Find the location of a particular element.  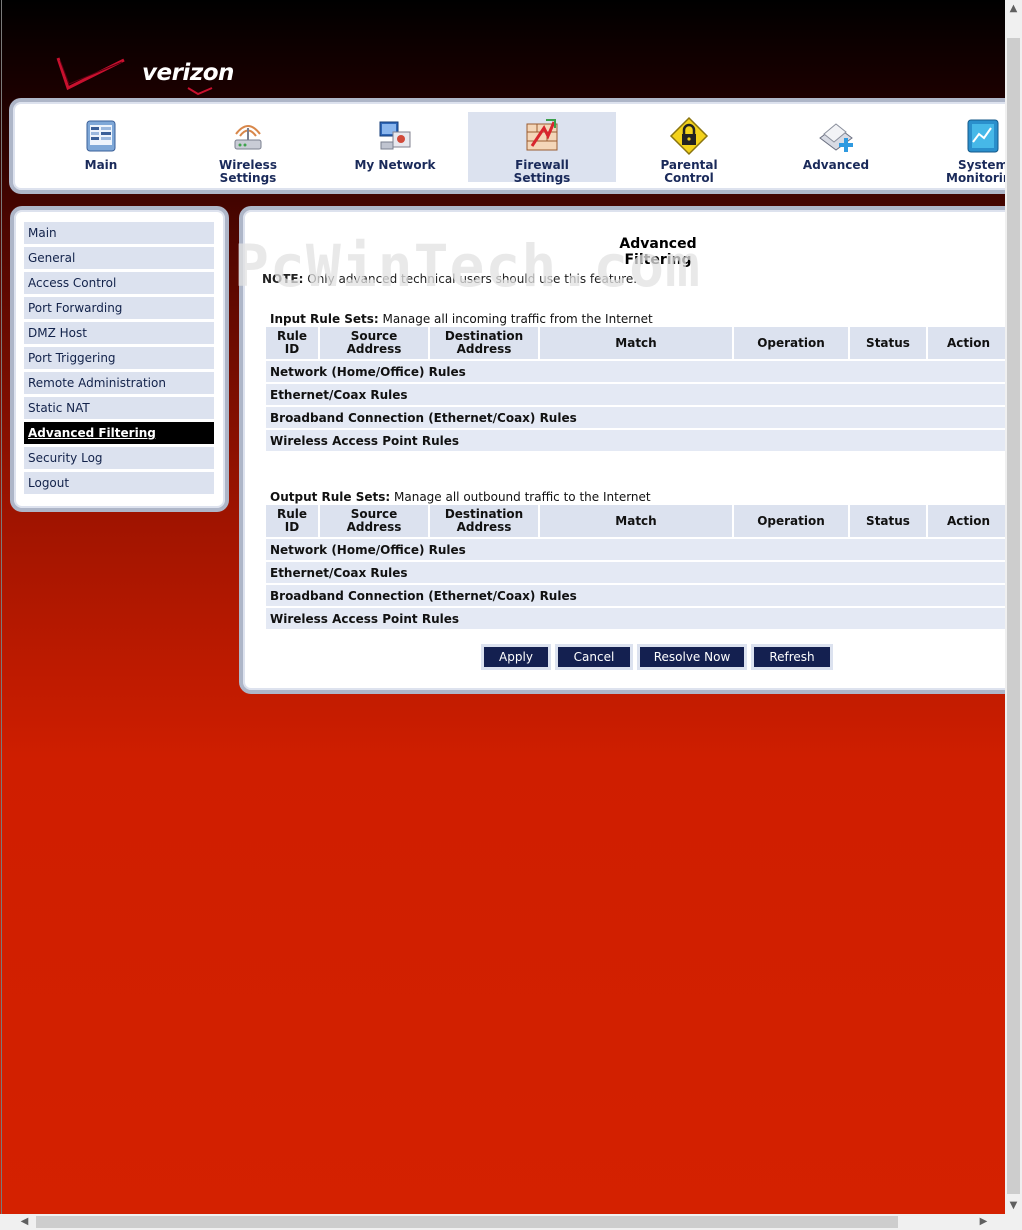

scroll-up-icon: ▲ is located at coordinates (1013, 8).